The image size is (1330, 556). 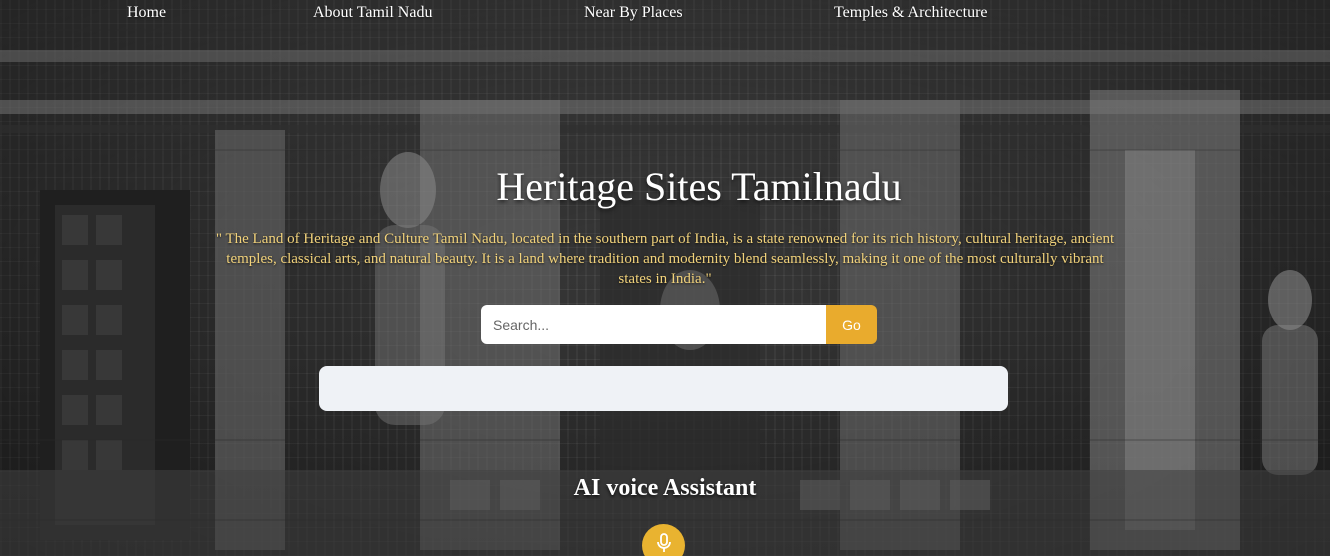 I want to click on search-go-button: Go, so click(x=851, y=324).